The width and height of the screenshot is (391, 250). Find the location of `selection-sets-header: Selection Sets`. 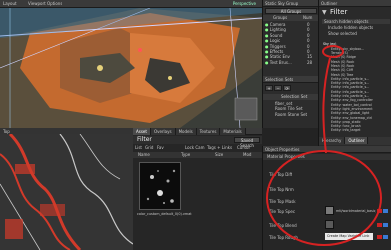

selection-sets-header: Selection Sets is located at coordinates (291, 79).